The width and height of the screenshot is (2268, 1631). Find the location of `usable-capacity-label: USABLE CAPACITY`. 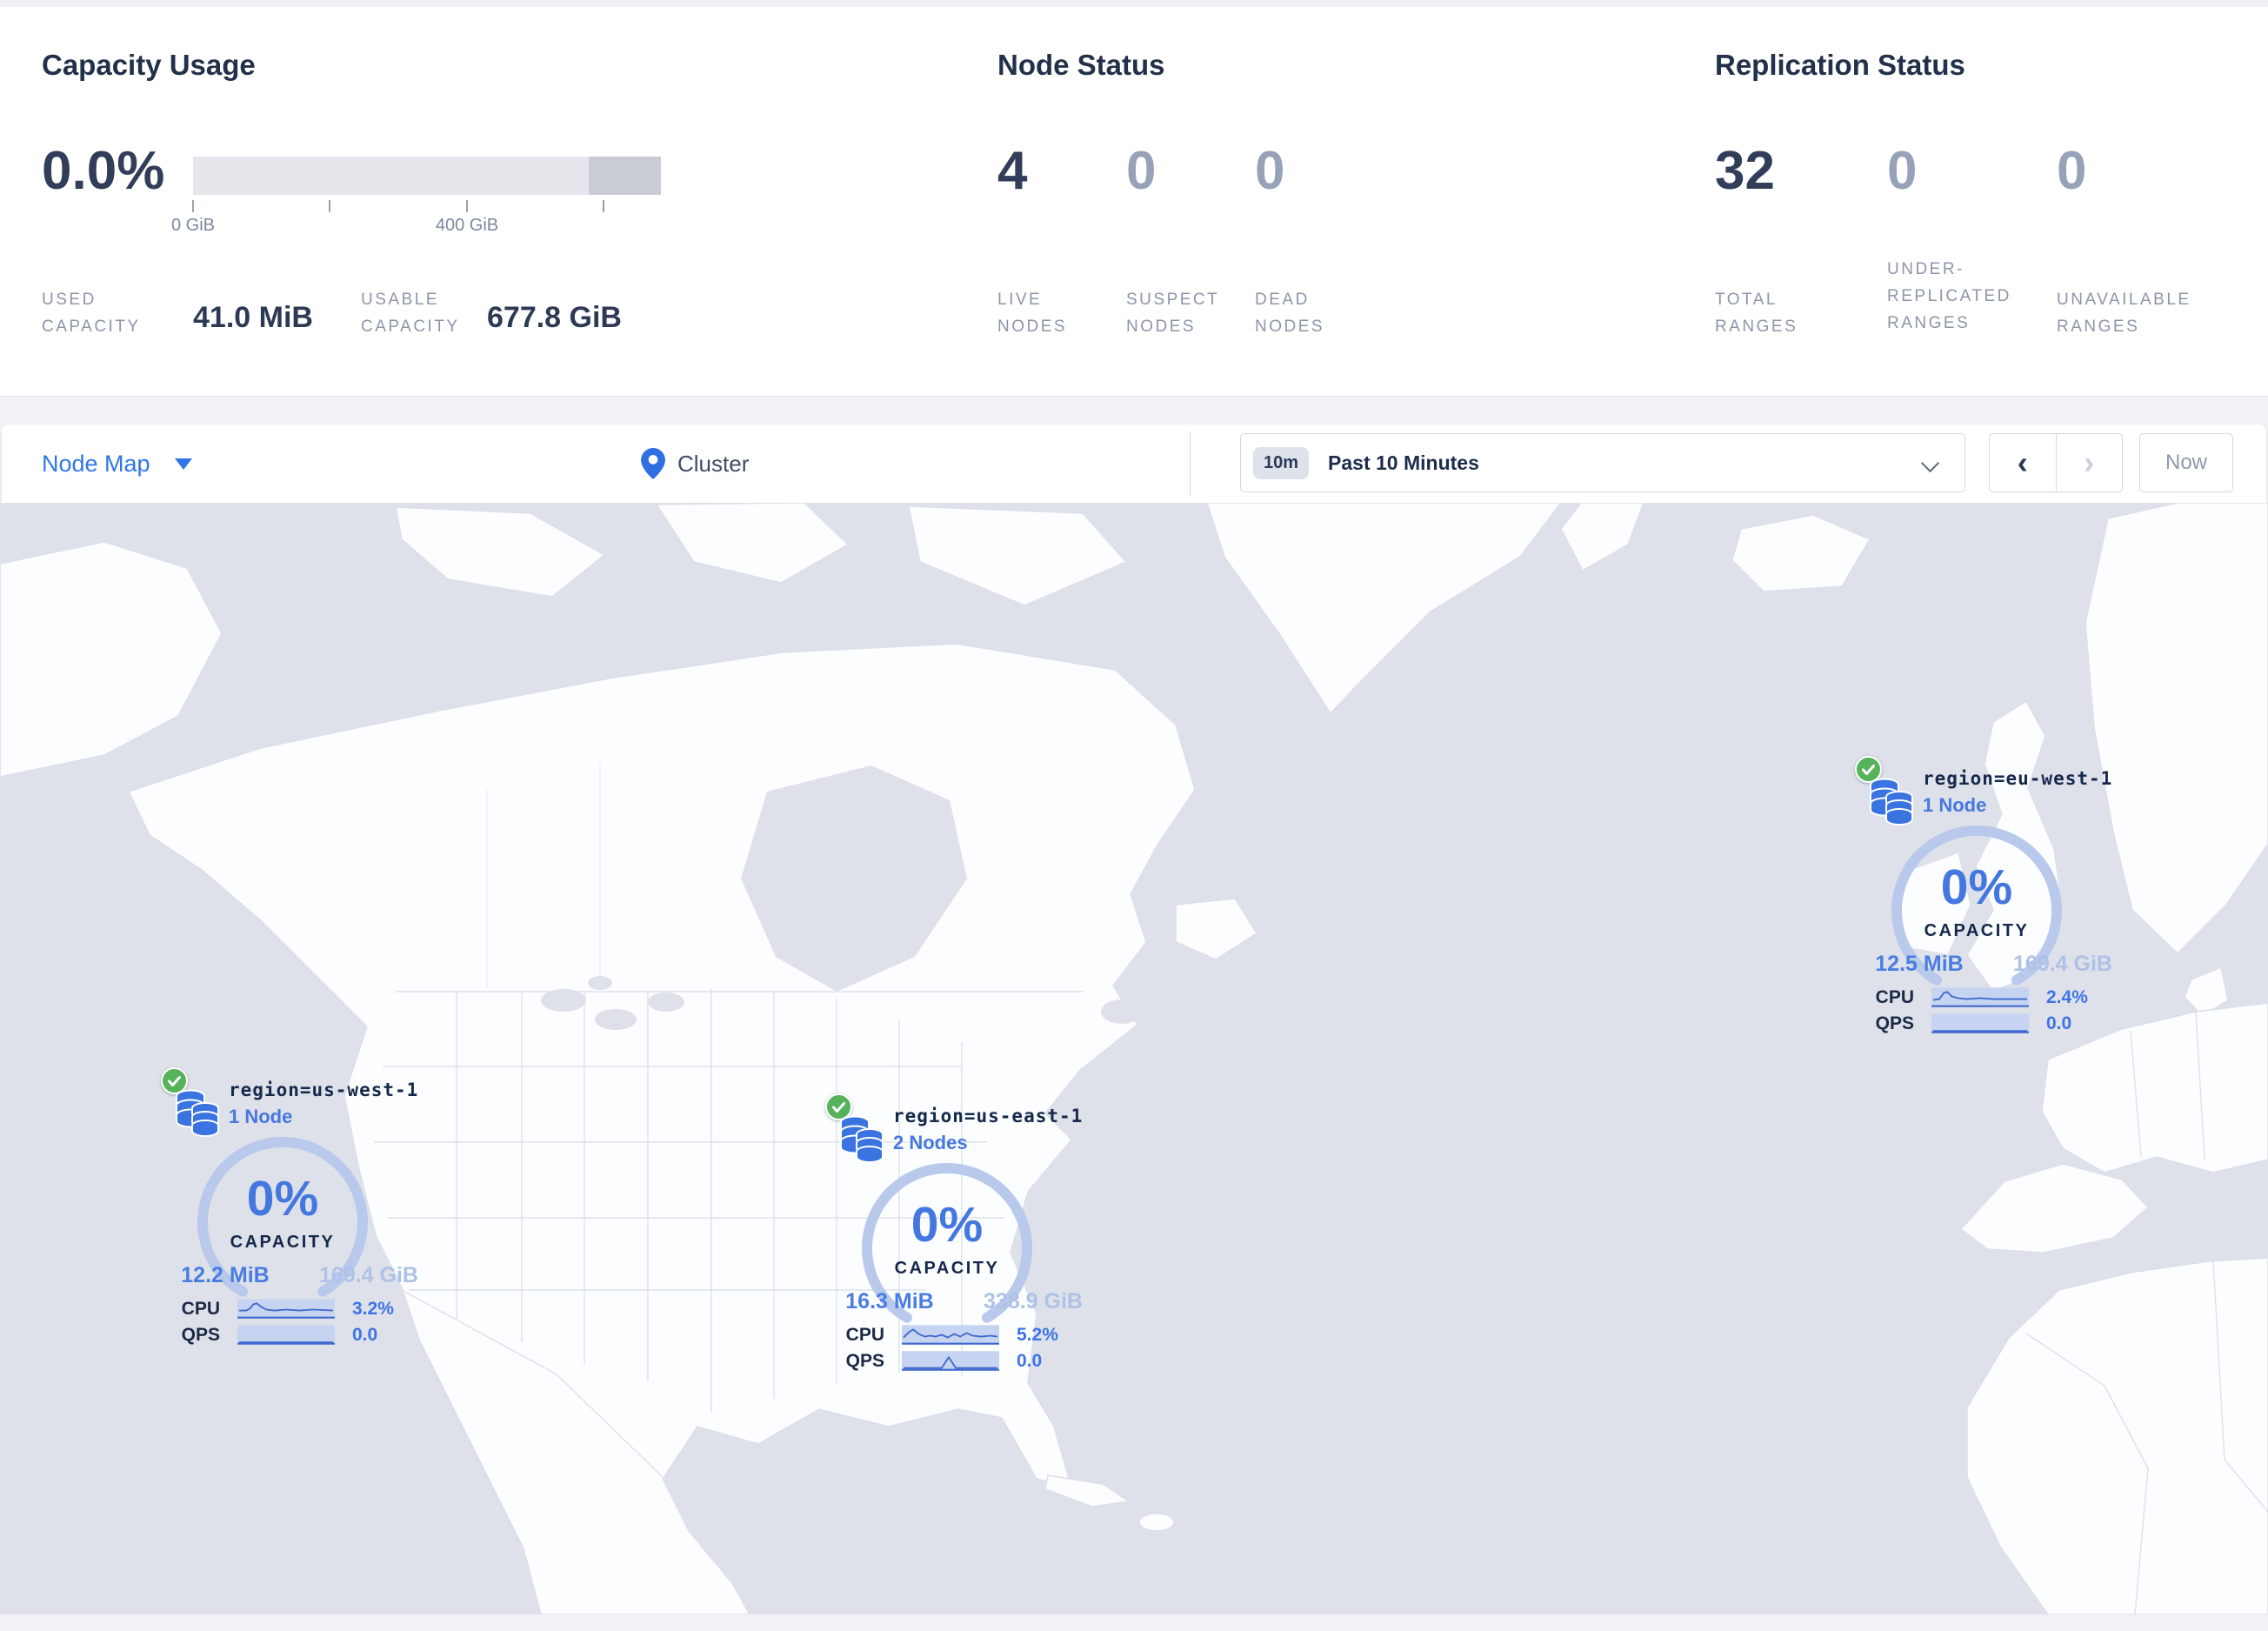

usable-capacity-label: USABLE CAPACITY is located at coordinates (410, 313).